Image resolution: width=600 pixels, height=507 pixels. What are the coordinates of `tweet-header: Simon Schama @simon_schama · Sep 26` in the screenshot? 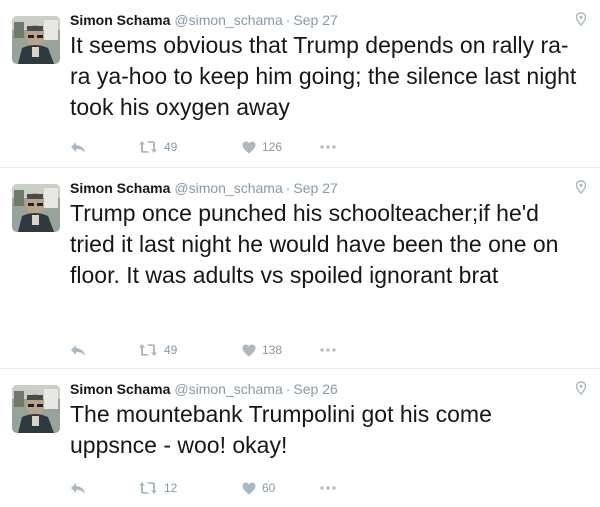 It's located at (204, 389).